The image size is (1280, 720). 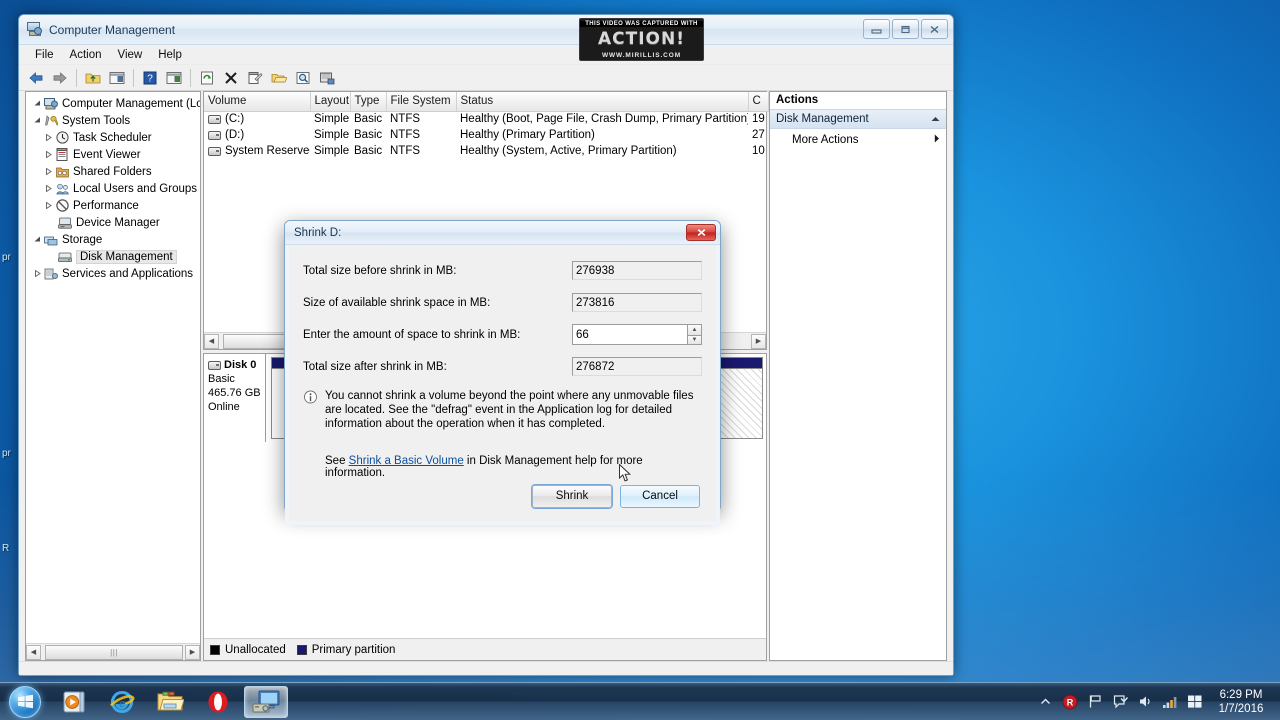 I want to click on tree-item-performance: Performance, so click(x=115, y=205).